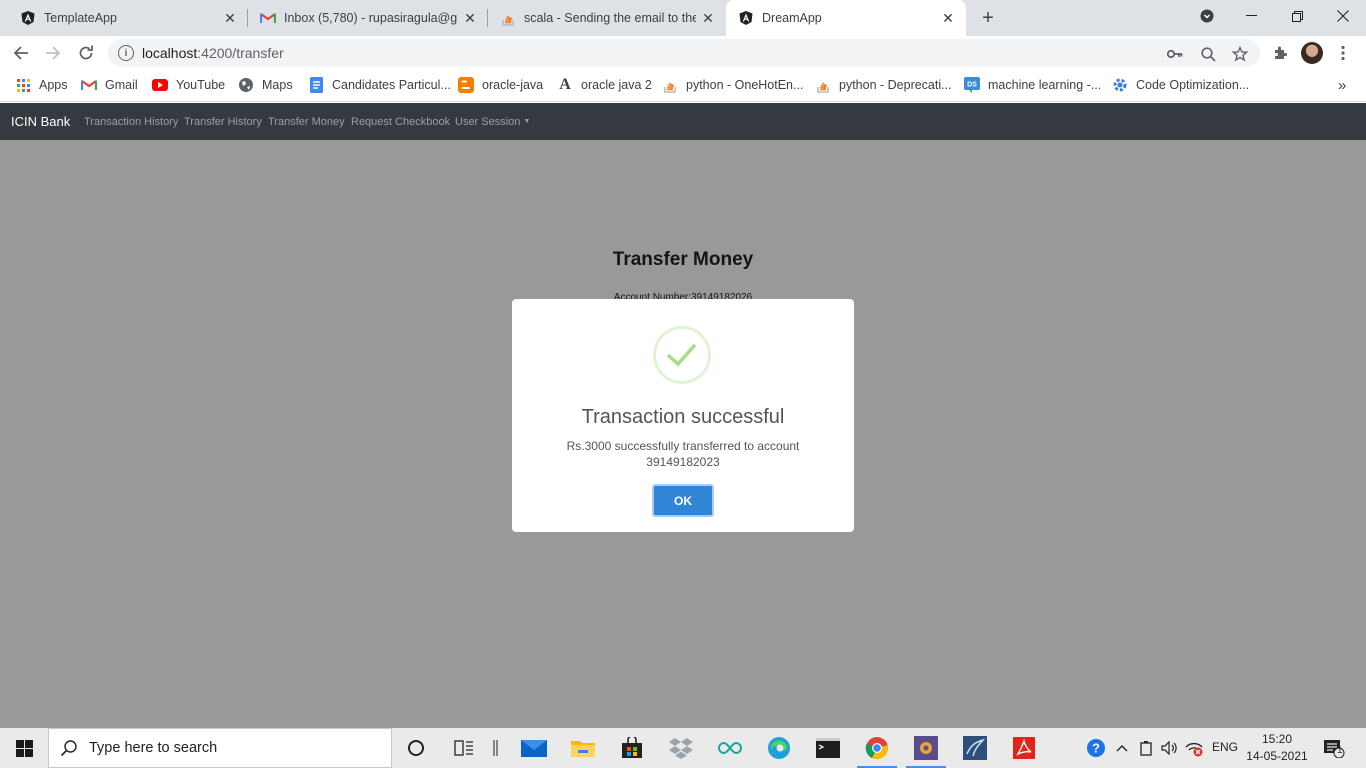 Image resolution: width=1366 pixels, height=768 pixels. Describe the element at coordinates (828, 748) in the screenshot. I see `command-prompt-icon` at that location.